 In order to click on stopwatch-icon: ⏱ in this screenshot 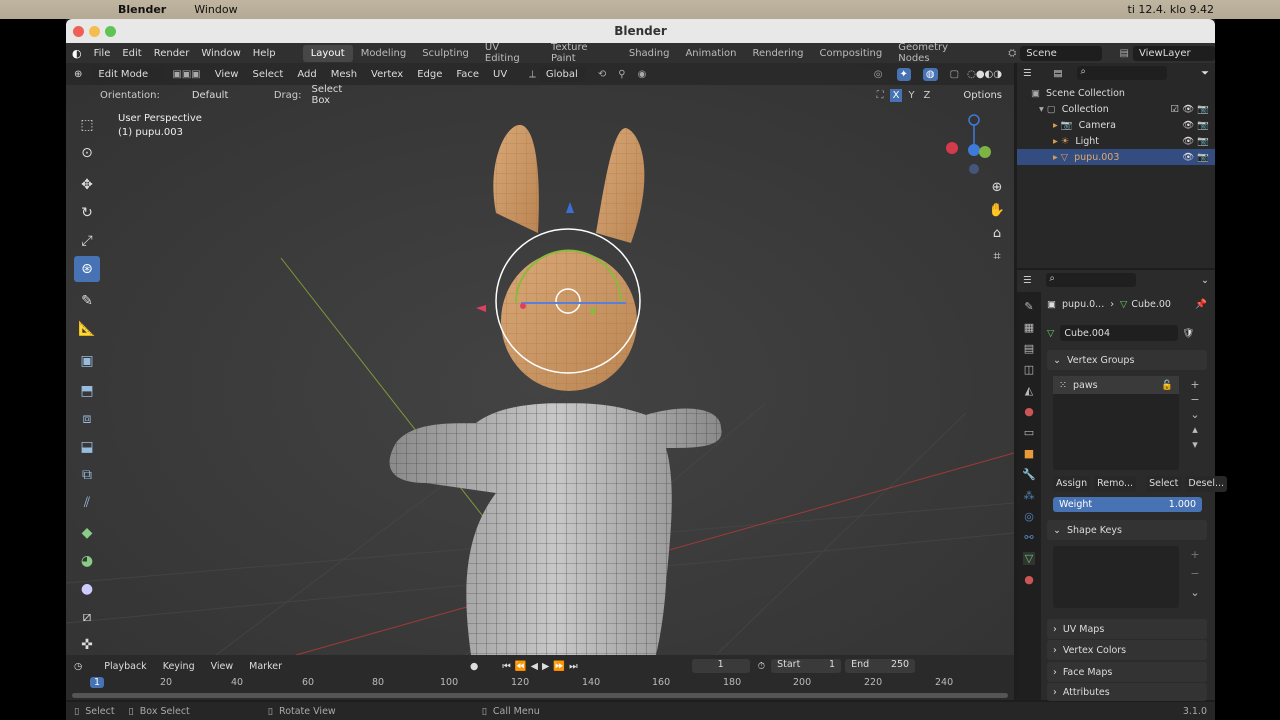, I will do `click(761, 666)`.